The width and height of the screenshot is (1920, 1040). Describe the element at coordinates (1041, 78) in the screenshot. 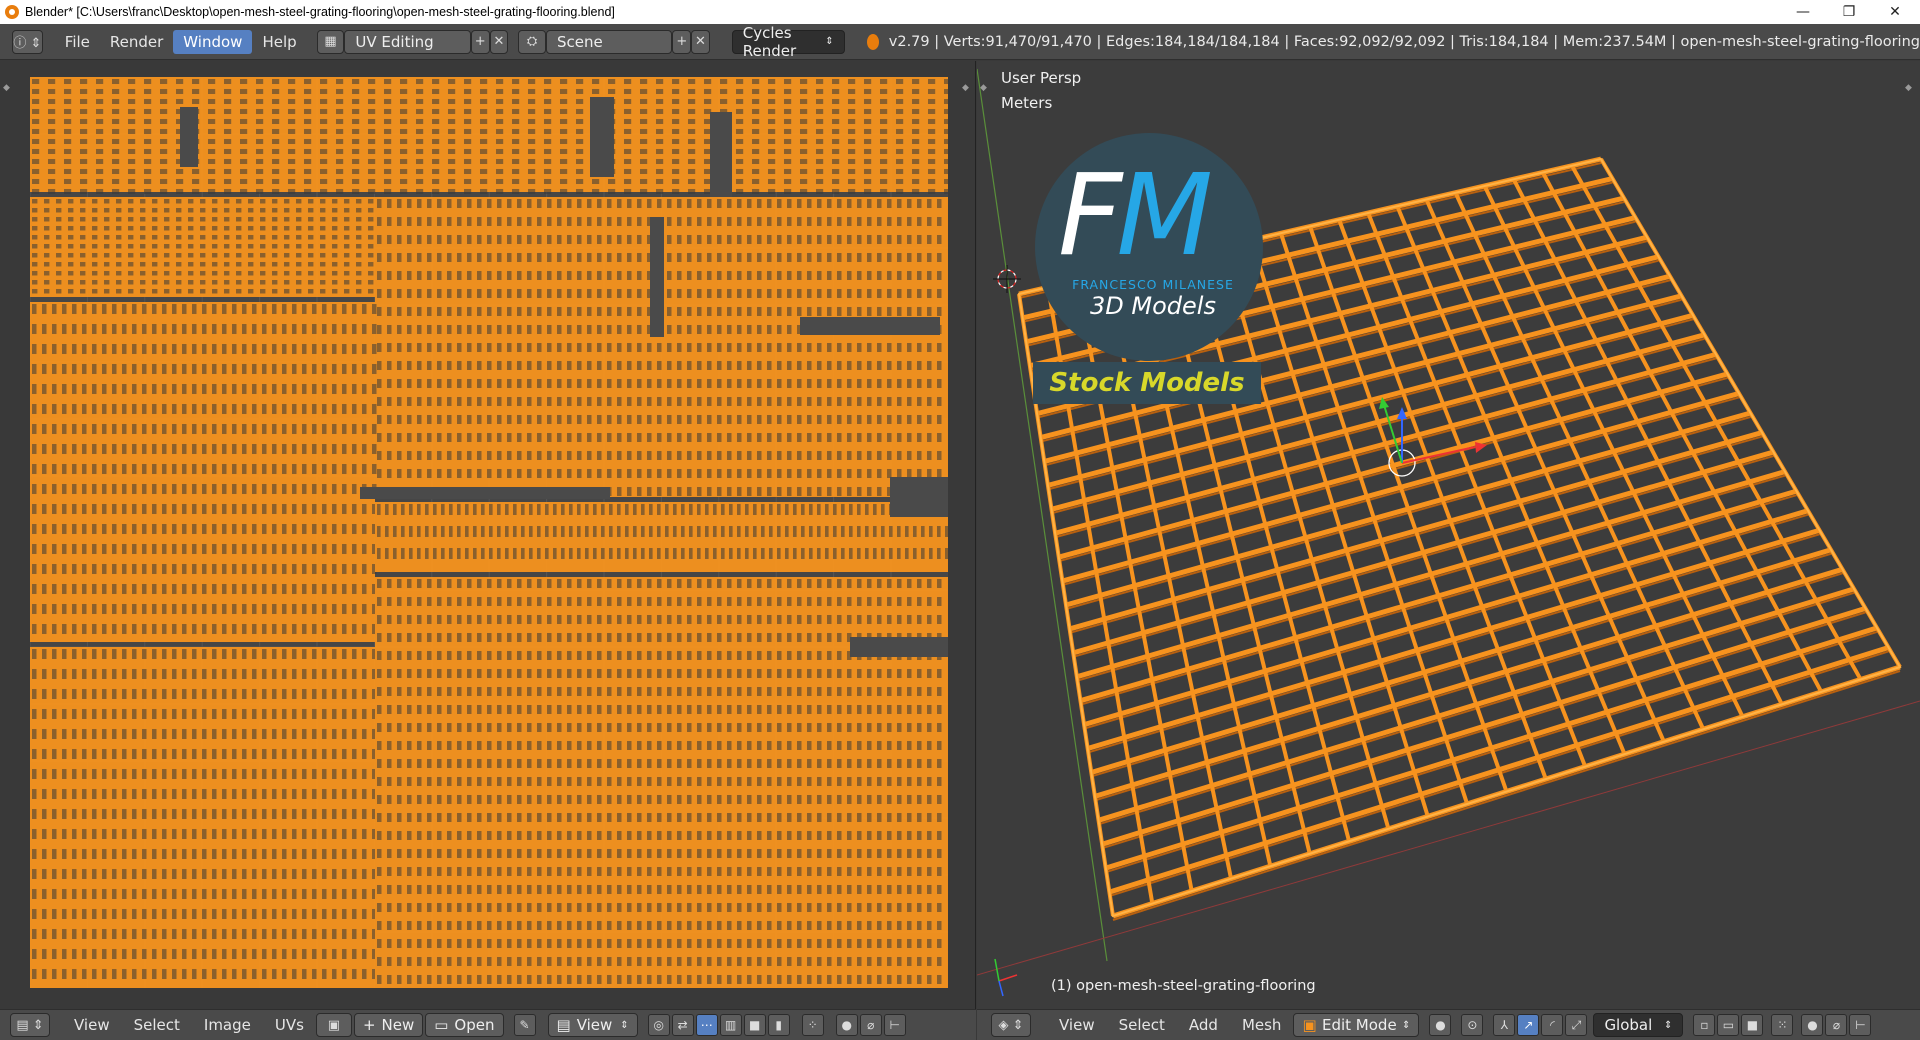

I see `view-name-label: User Persp` at that location.